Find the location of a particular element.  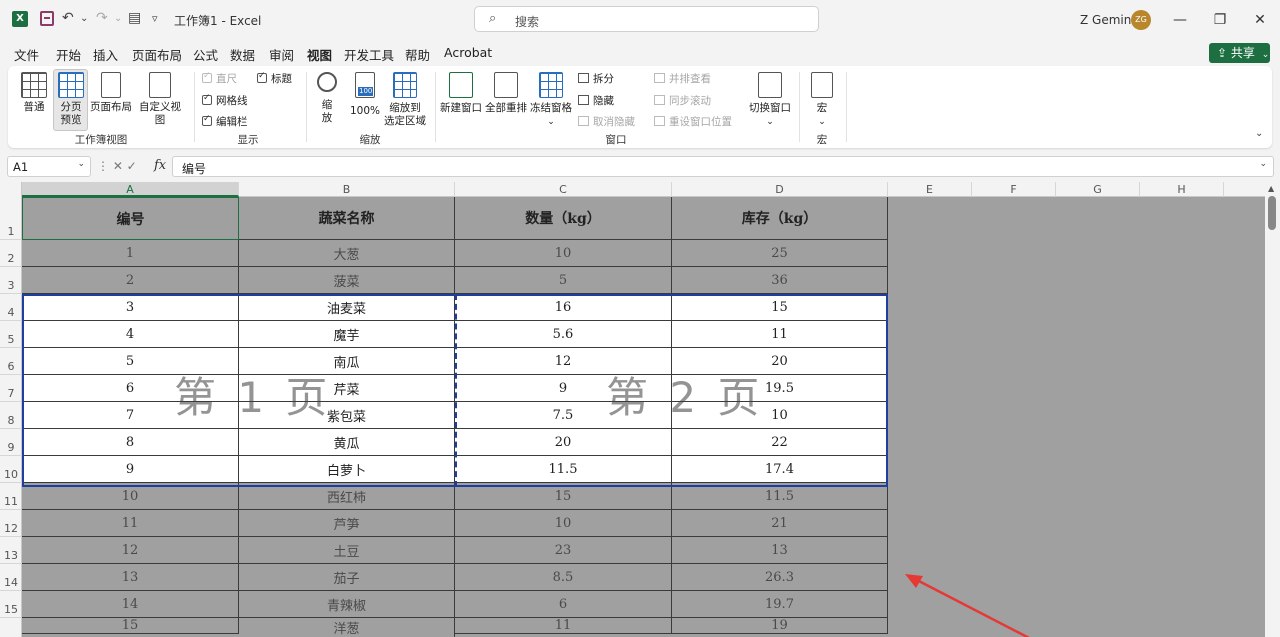

column-header-d: D is located at coordinates (780, 189).